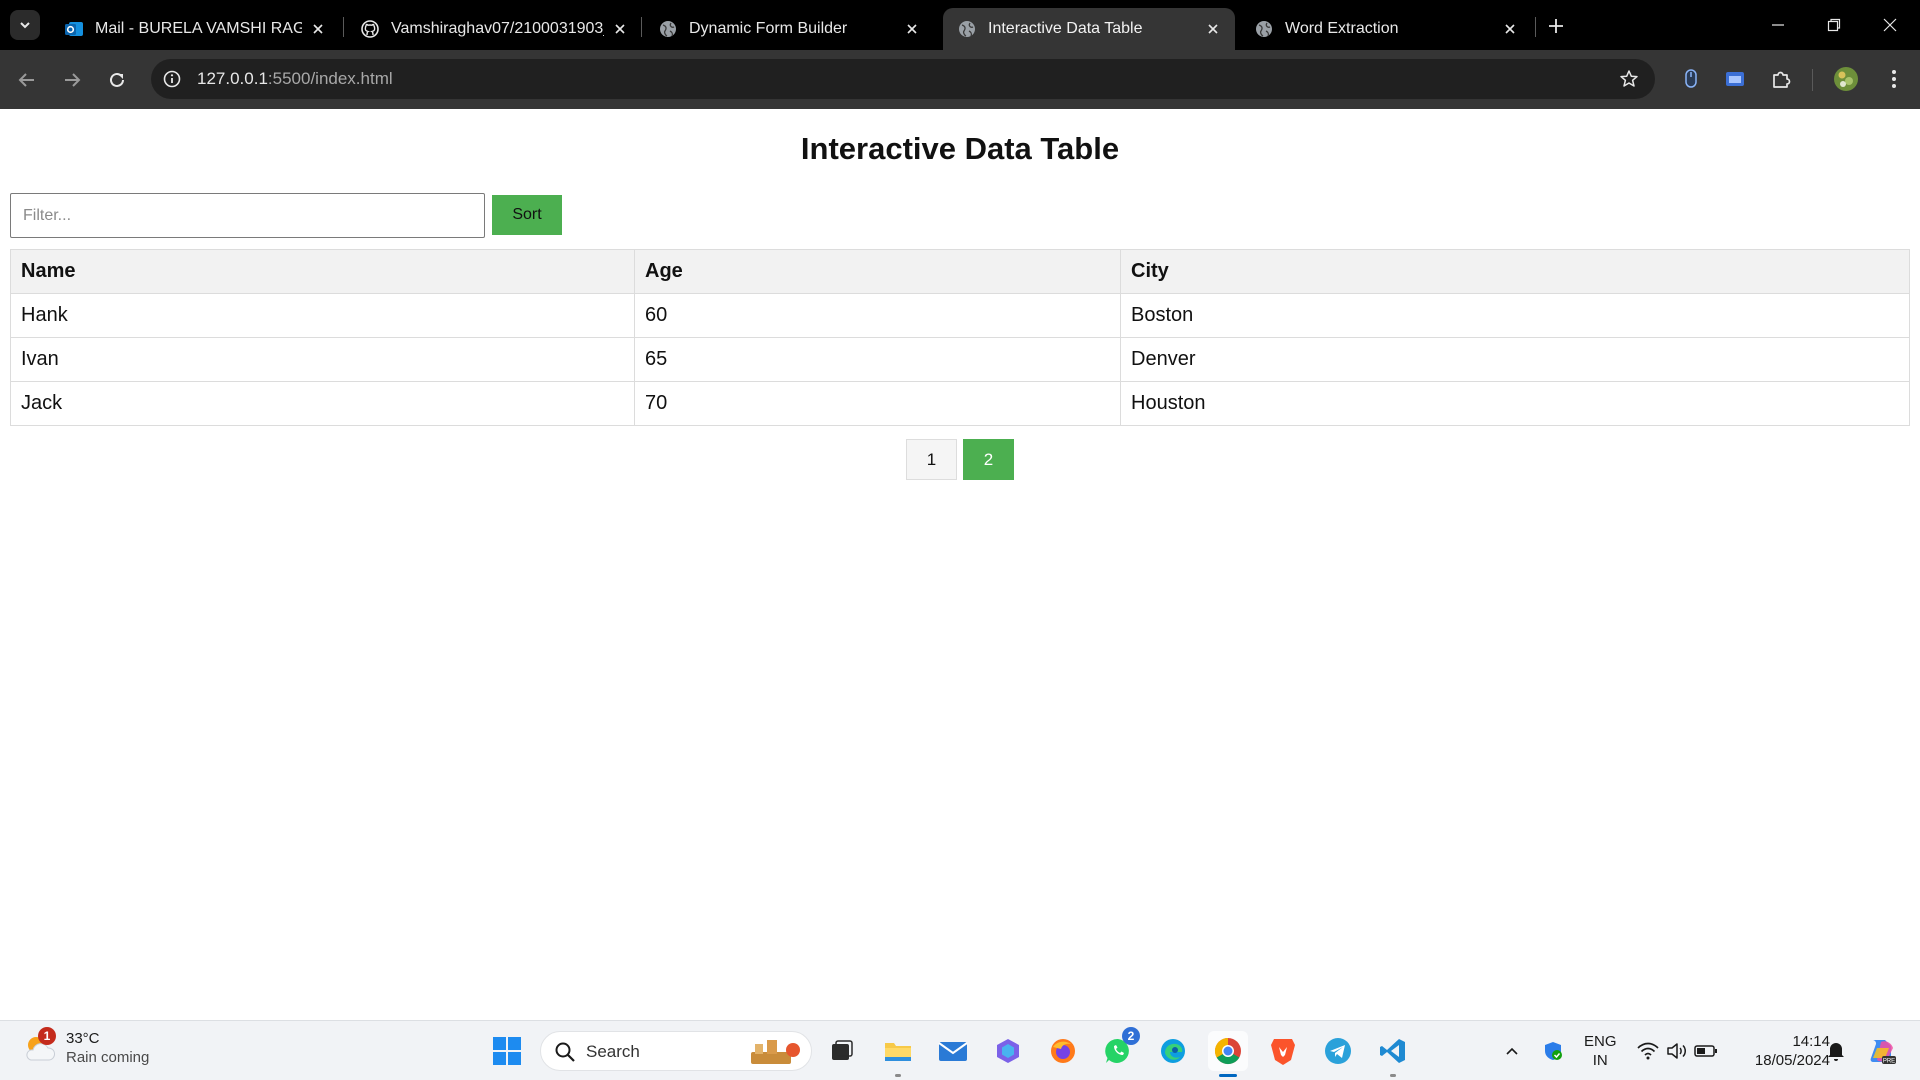 The height and width of the screenshot is (1080, 1920). I want to click on browser-toolbar: 127.0.0.1:5500/index.html, so click(960, 79).